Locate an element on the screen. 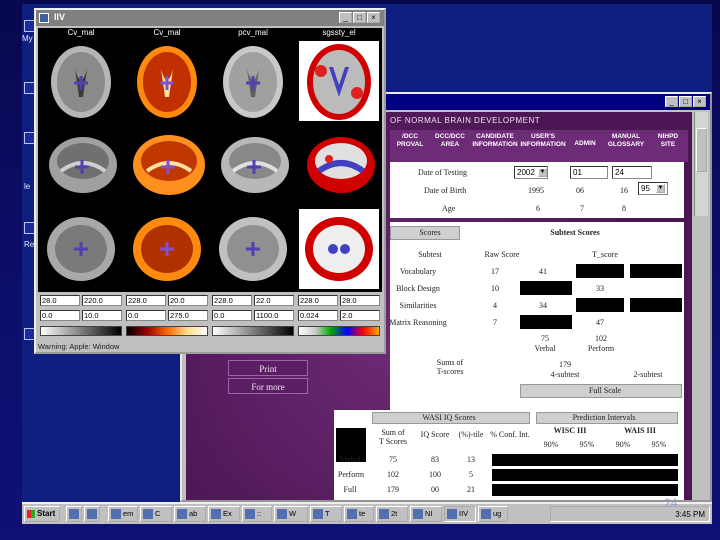 The height and width of the screenshot is (540, 720). taskbar-item: C is located at coordinates (156, 514).